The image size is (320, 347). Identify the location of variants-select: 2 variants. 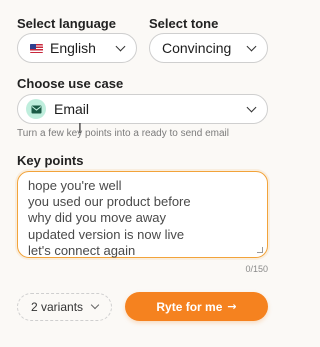
(64, 307).